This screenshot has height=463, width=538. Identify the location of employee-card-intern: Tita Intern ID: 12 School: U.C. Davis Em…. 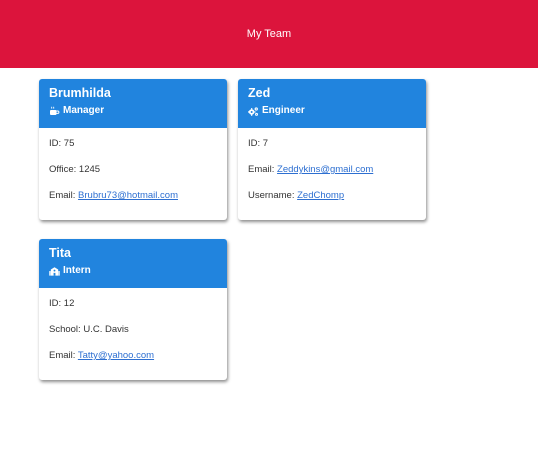
(133, 309).